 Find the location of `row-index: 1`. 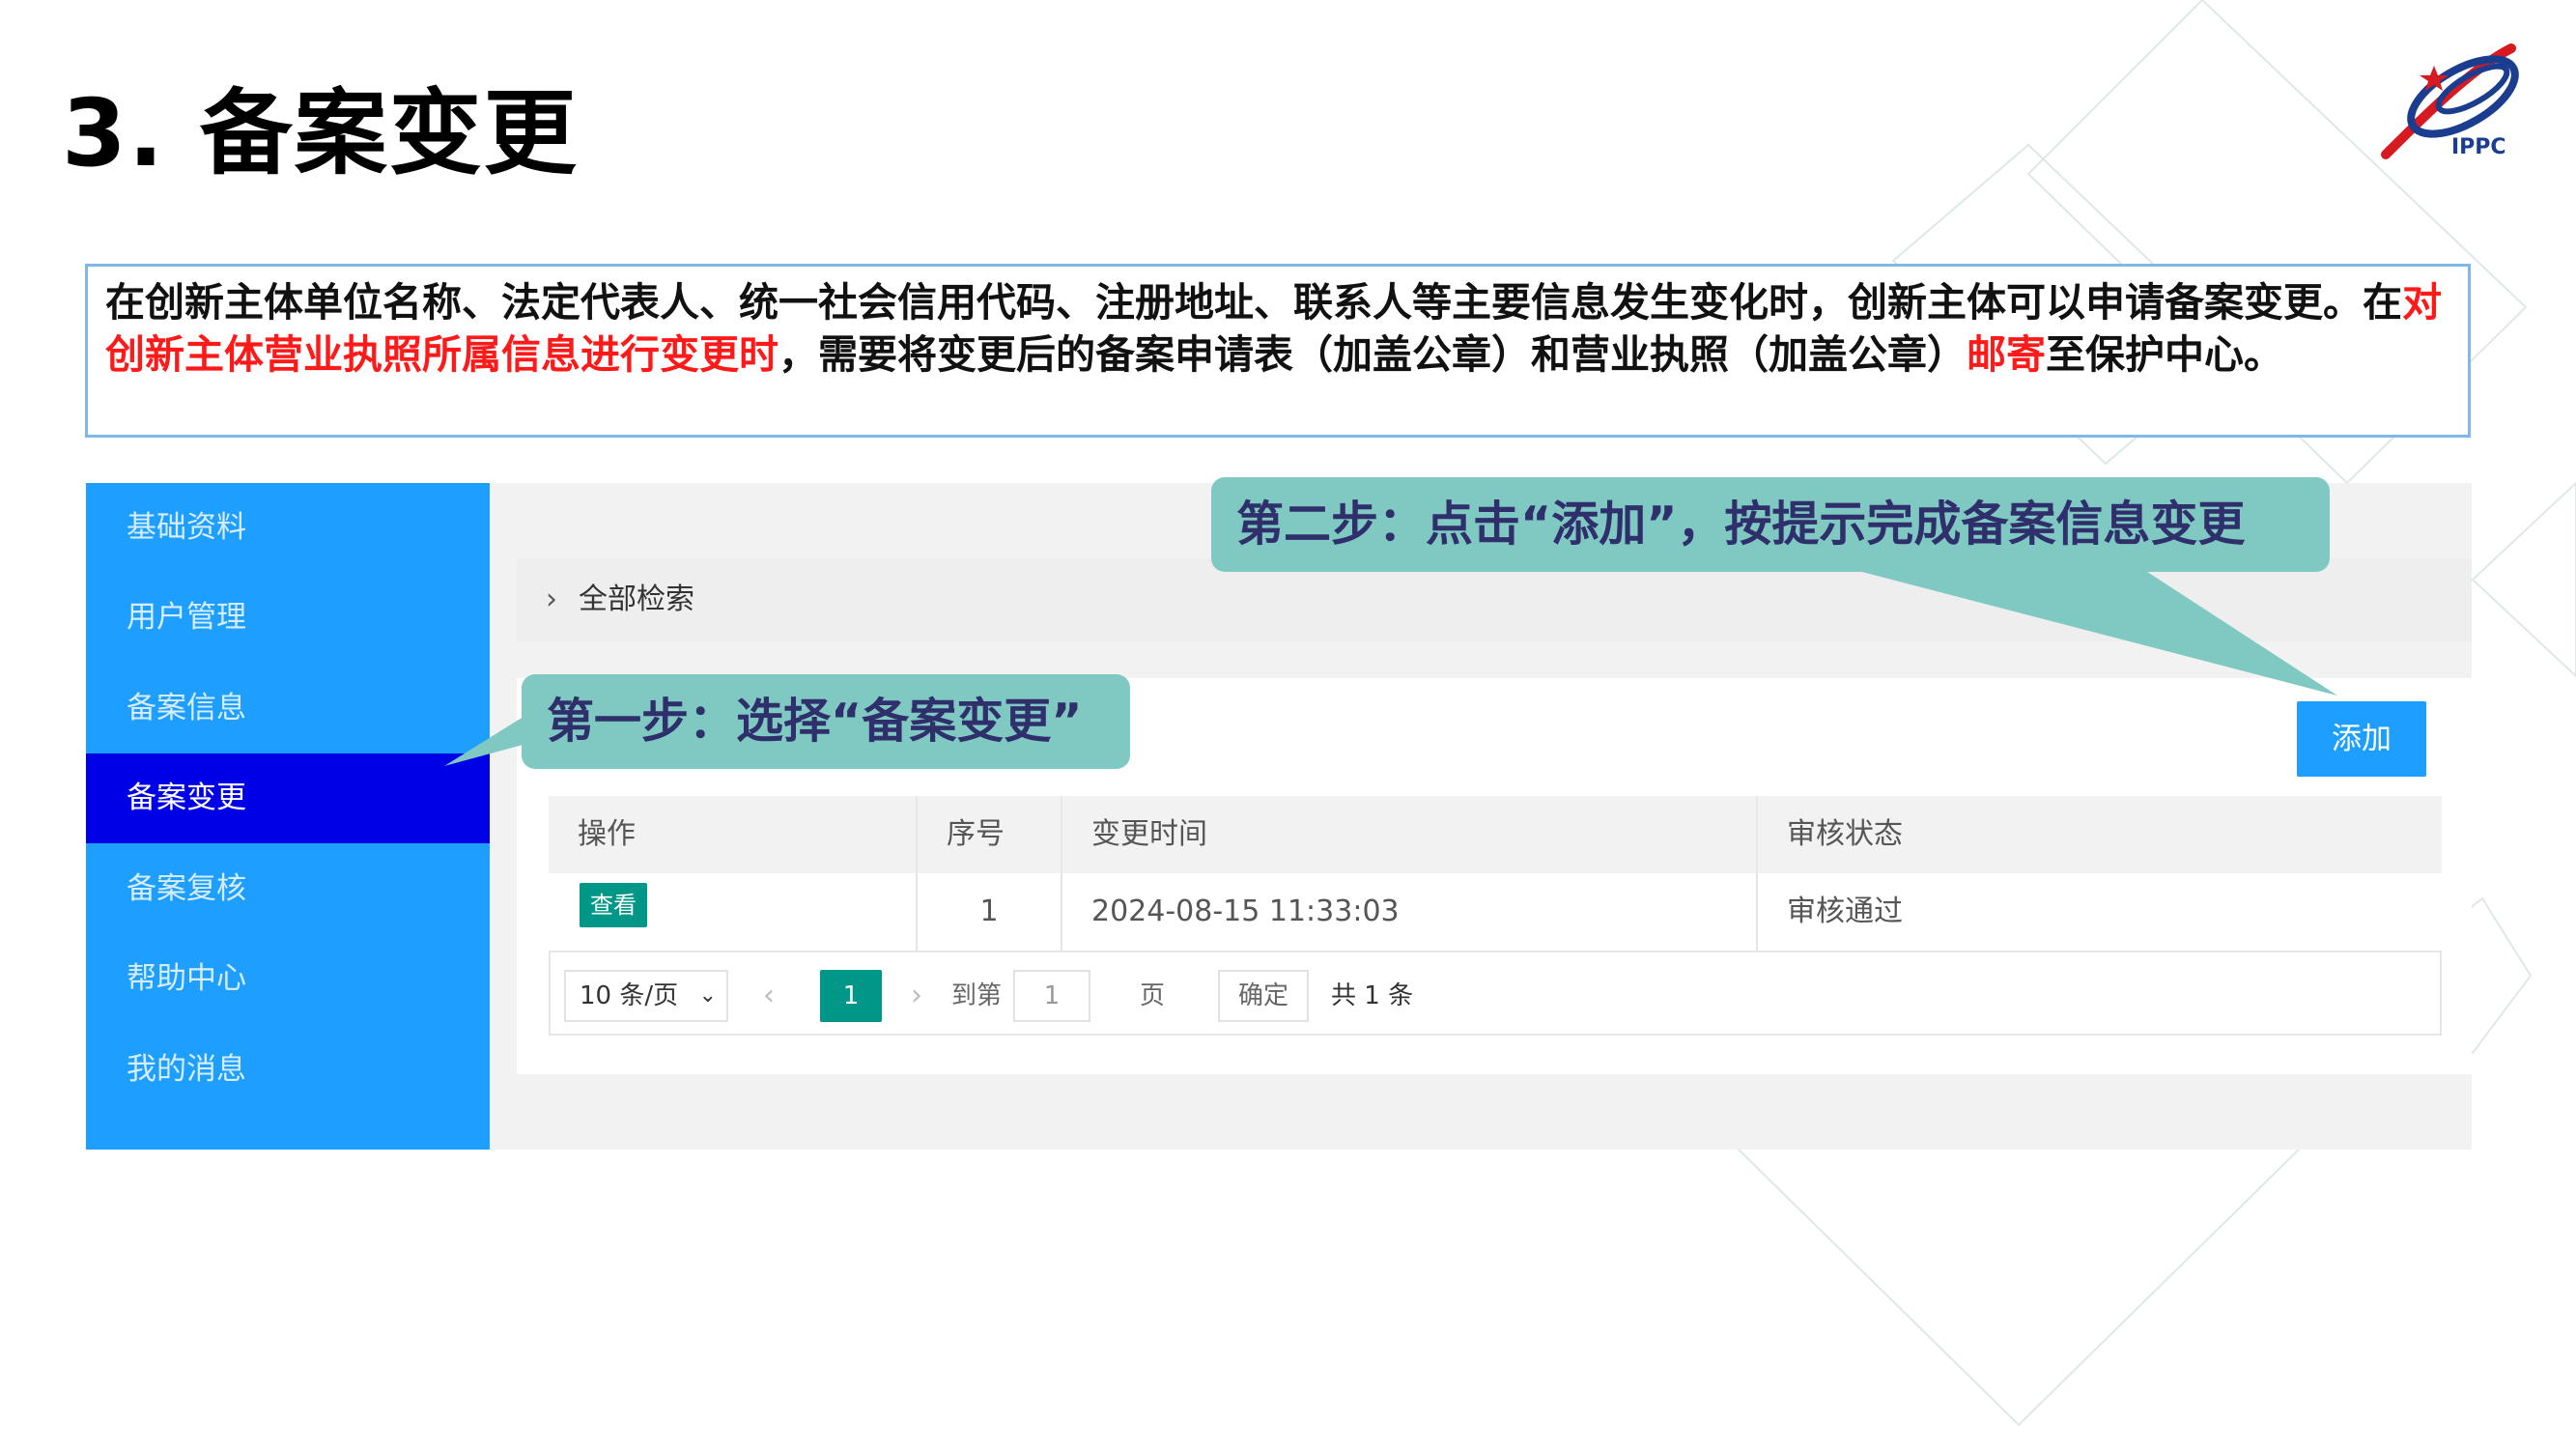

row-index: 1 is located at coordinates (988, 912).